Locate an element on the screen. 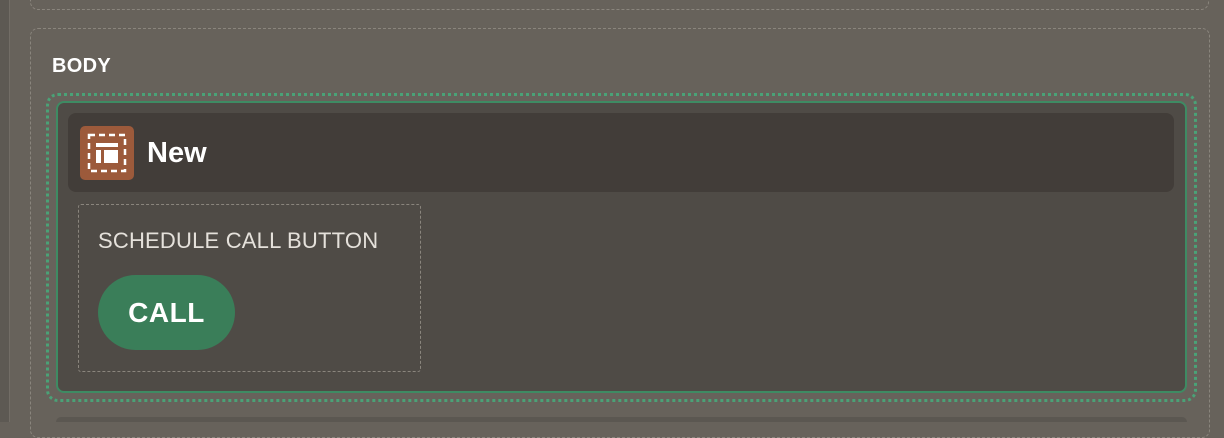 This screenshot has height=438, width=1224. region-title: New is located at coordinates (177, 153).